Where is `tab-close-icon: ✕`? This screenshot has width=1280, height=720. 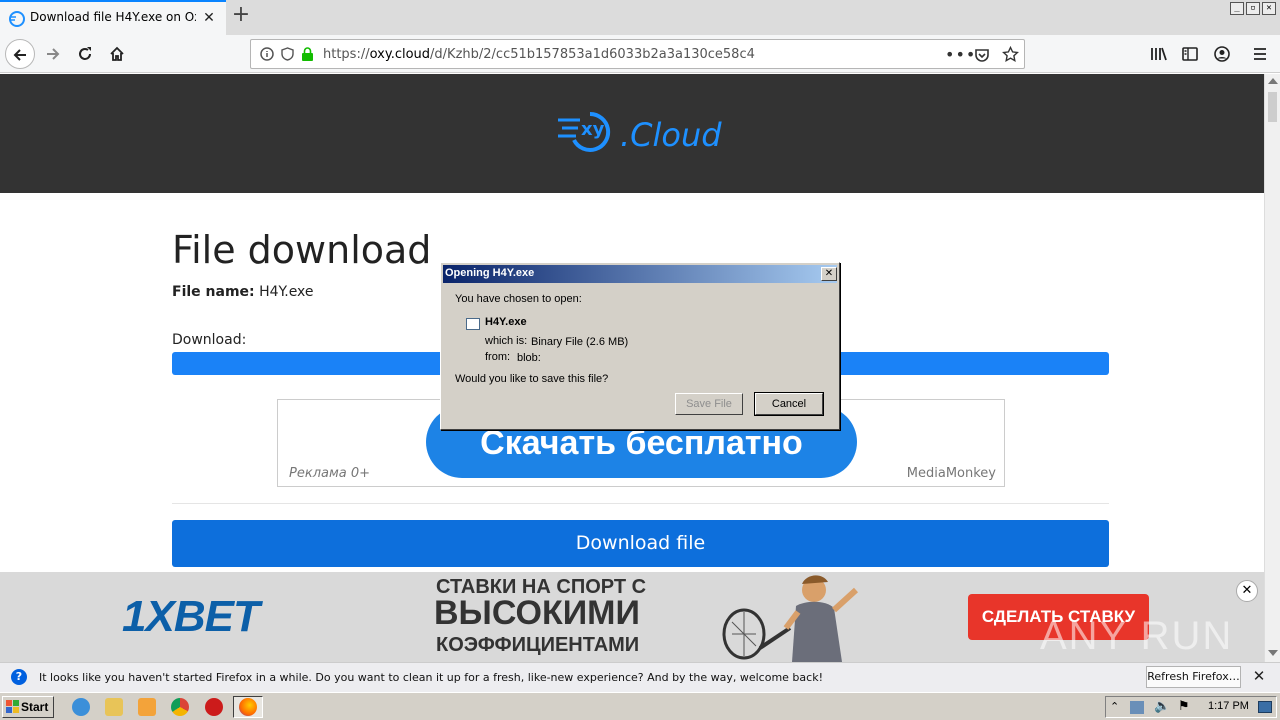 tab-close-icon: ✕ is located at coordinates (209, 18).